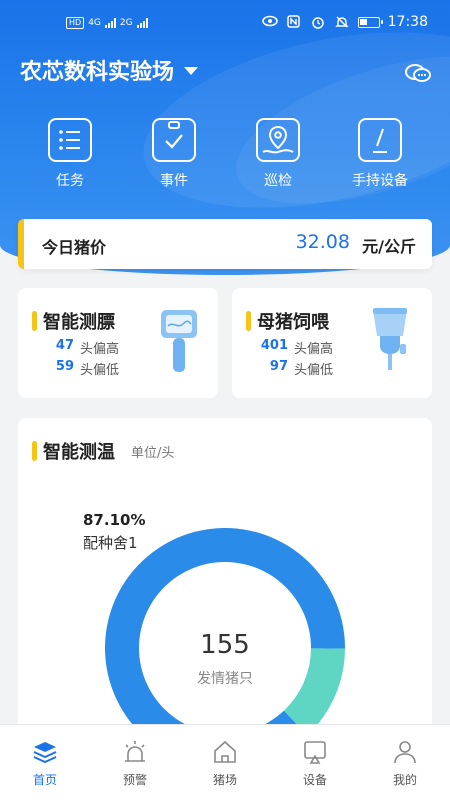  I want to click on card-title-text: 智能测膘, so click(79, 322).